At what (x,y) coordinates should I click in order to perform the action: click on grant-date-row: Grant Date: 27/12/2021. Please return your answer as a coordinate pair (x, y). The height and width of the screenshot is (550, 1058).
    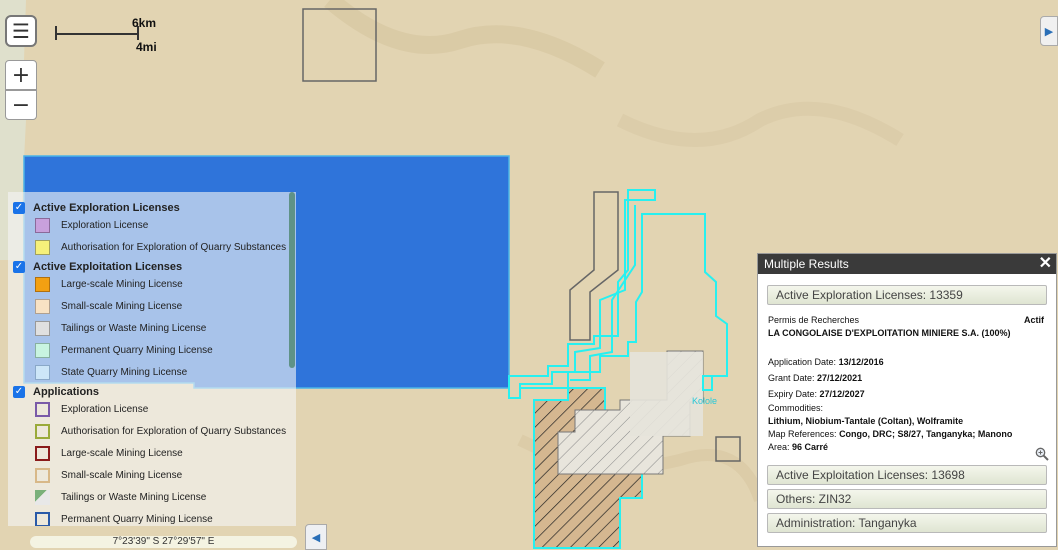
    Looking at the image, I should click on (815, 378).